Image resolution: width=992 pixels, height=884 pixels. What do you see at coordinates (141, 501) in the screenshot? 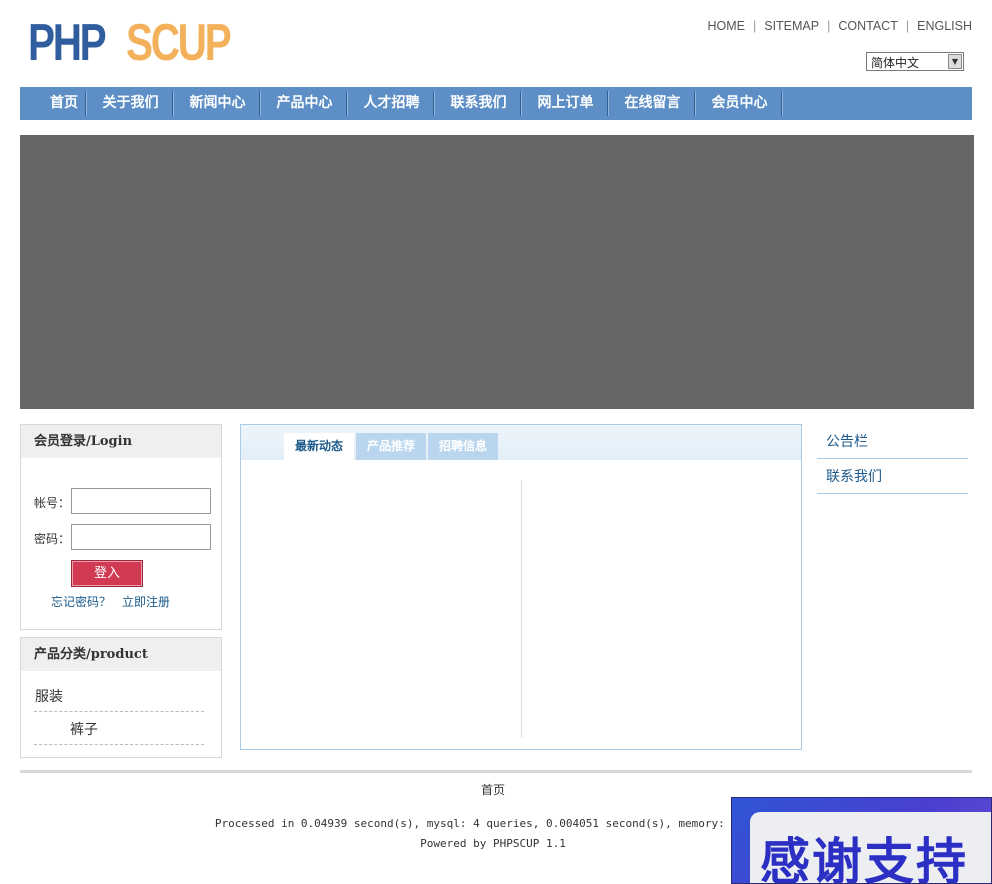
I see `account-input` at bounding box center [141, 501].